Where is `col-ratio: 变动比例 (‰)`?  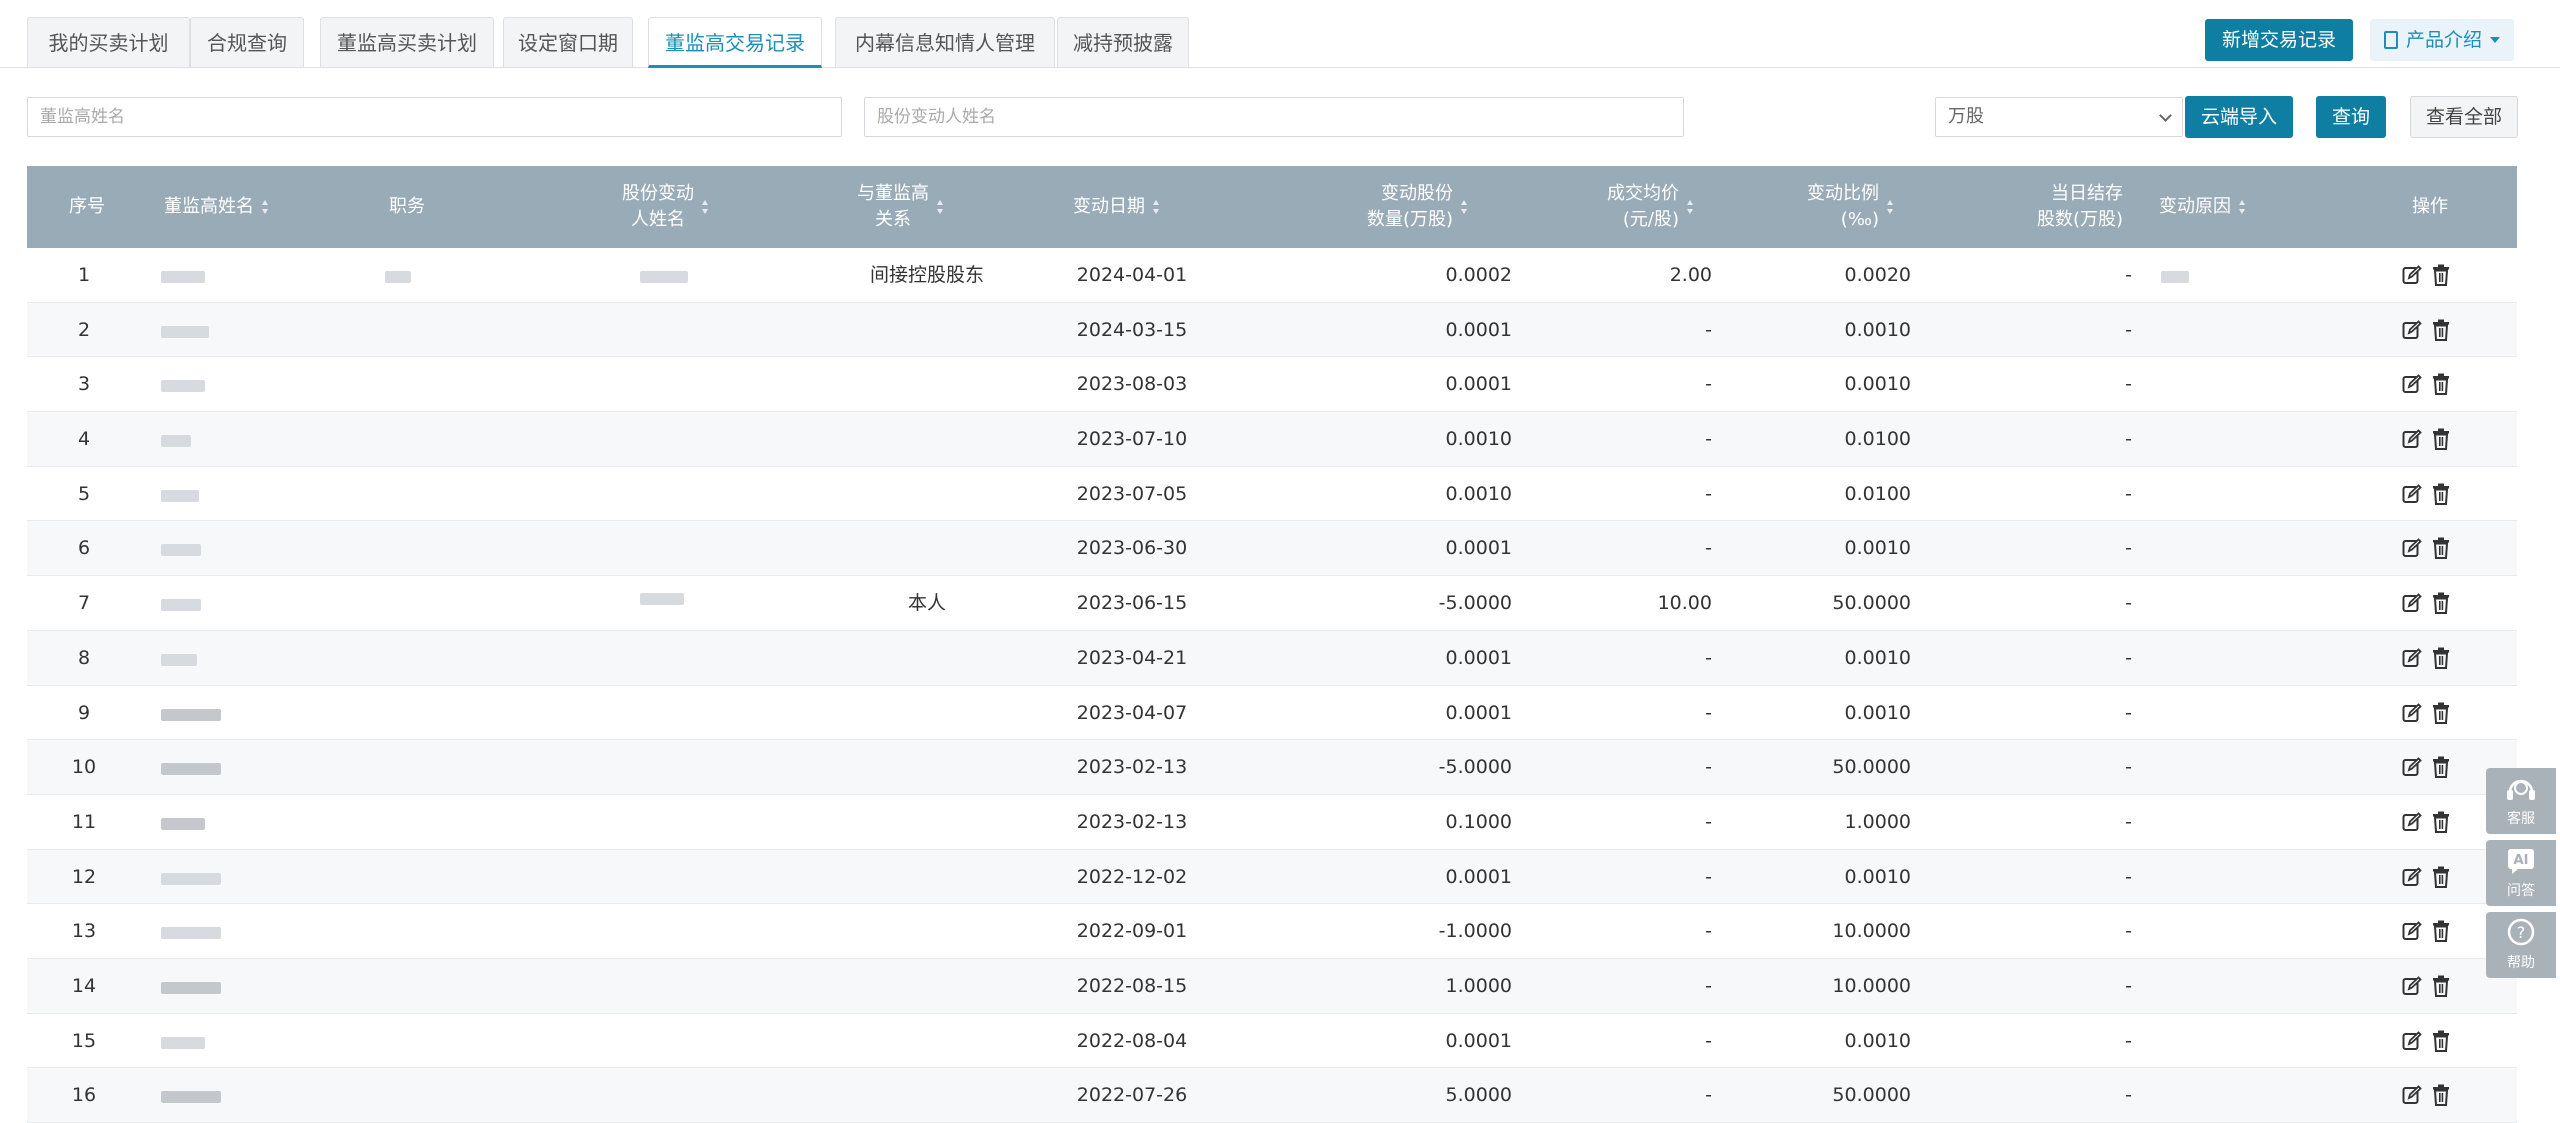
col-ratio: 变动比例 (‰) is located at coordinates (1850, 207).